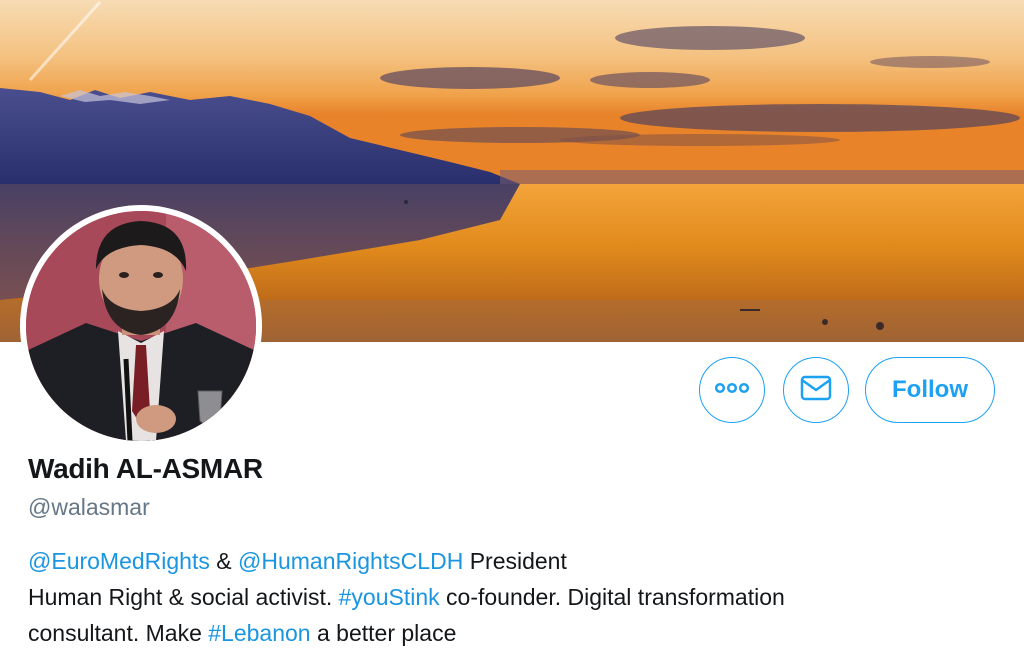 The image size is (1024, 669). What do you see at coordinates (383, 633) in the screenshot?
I see `bio-text: a better place` at bounding box center [383, 633].